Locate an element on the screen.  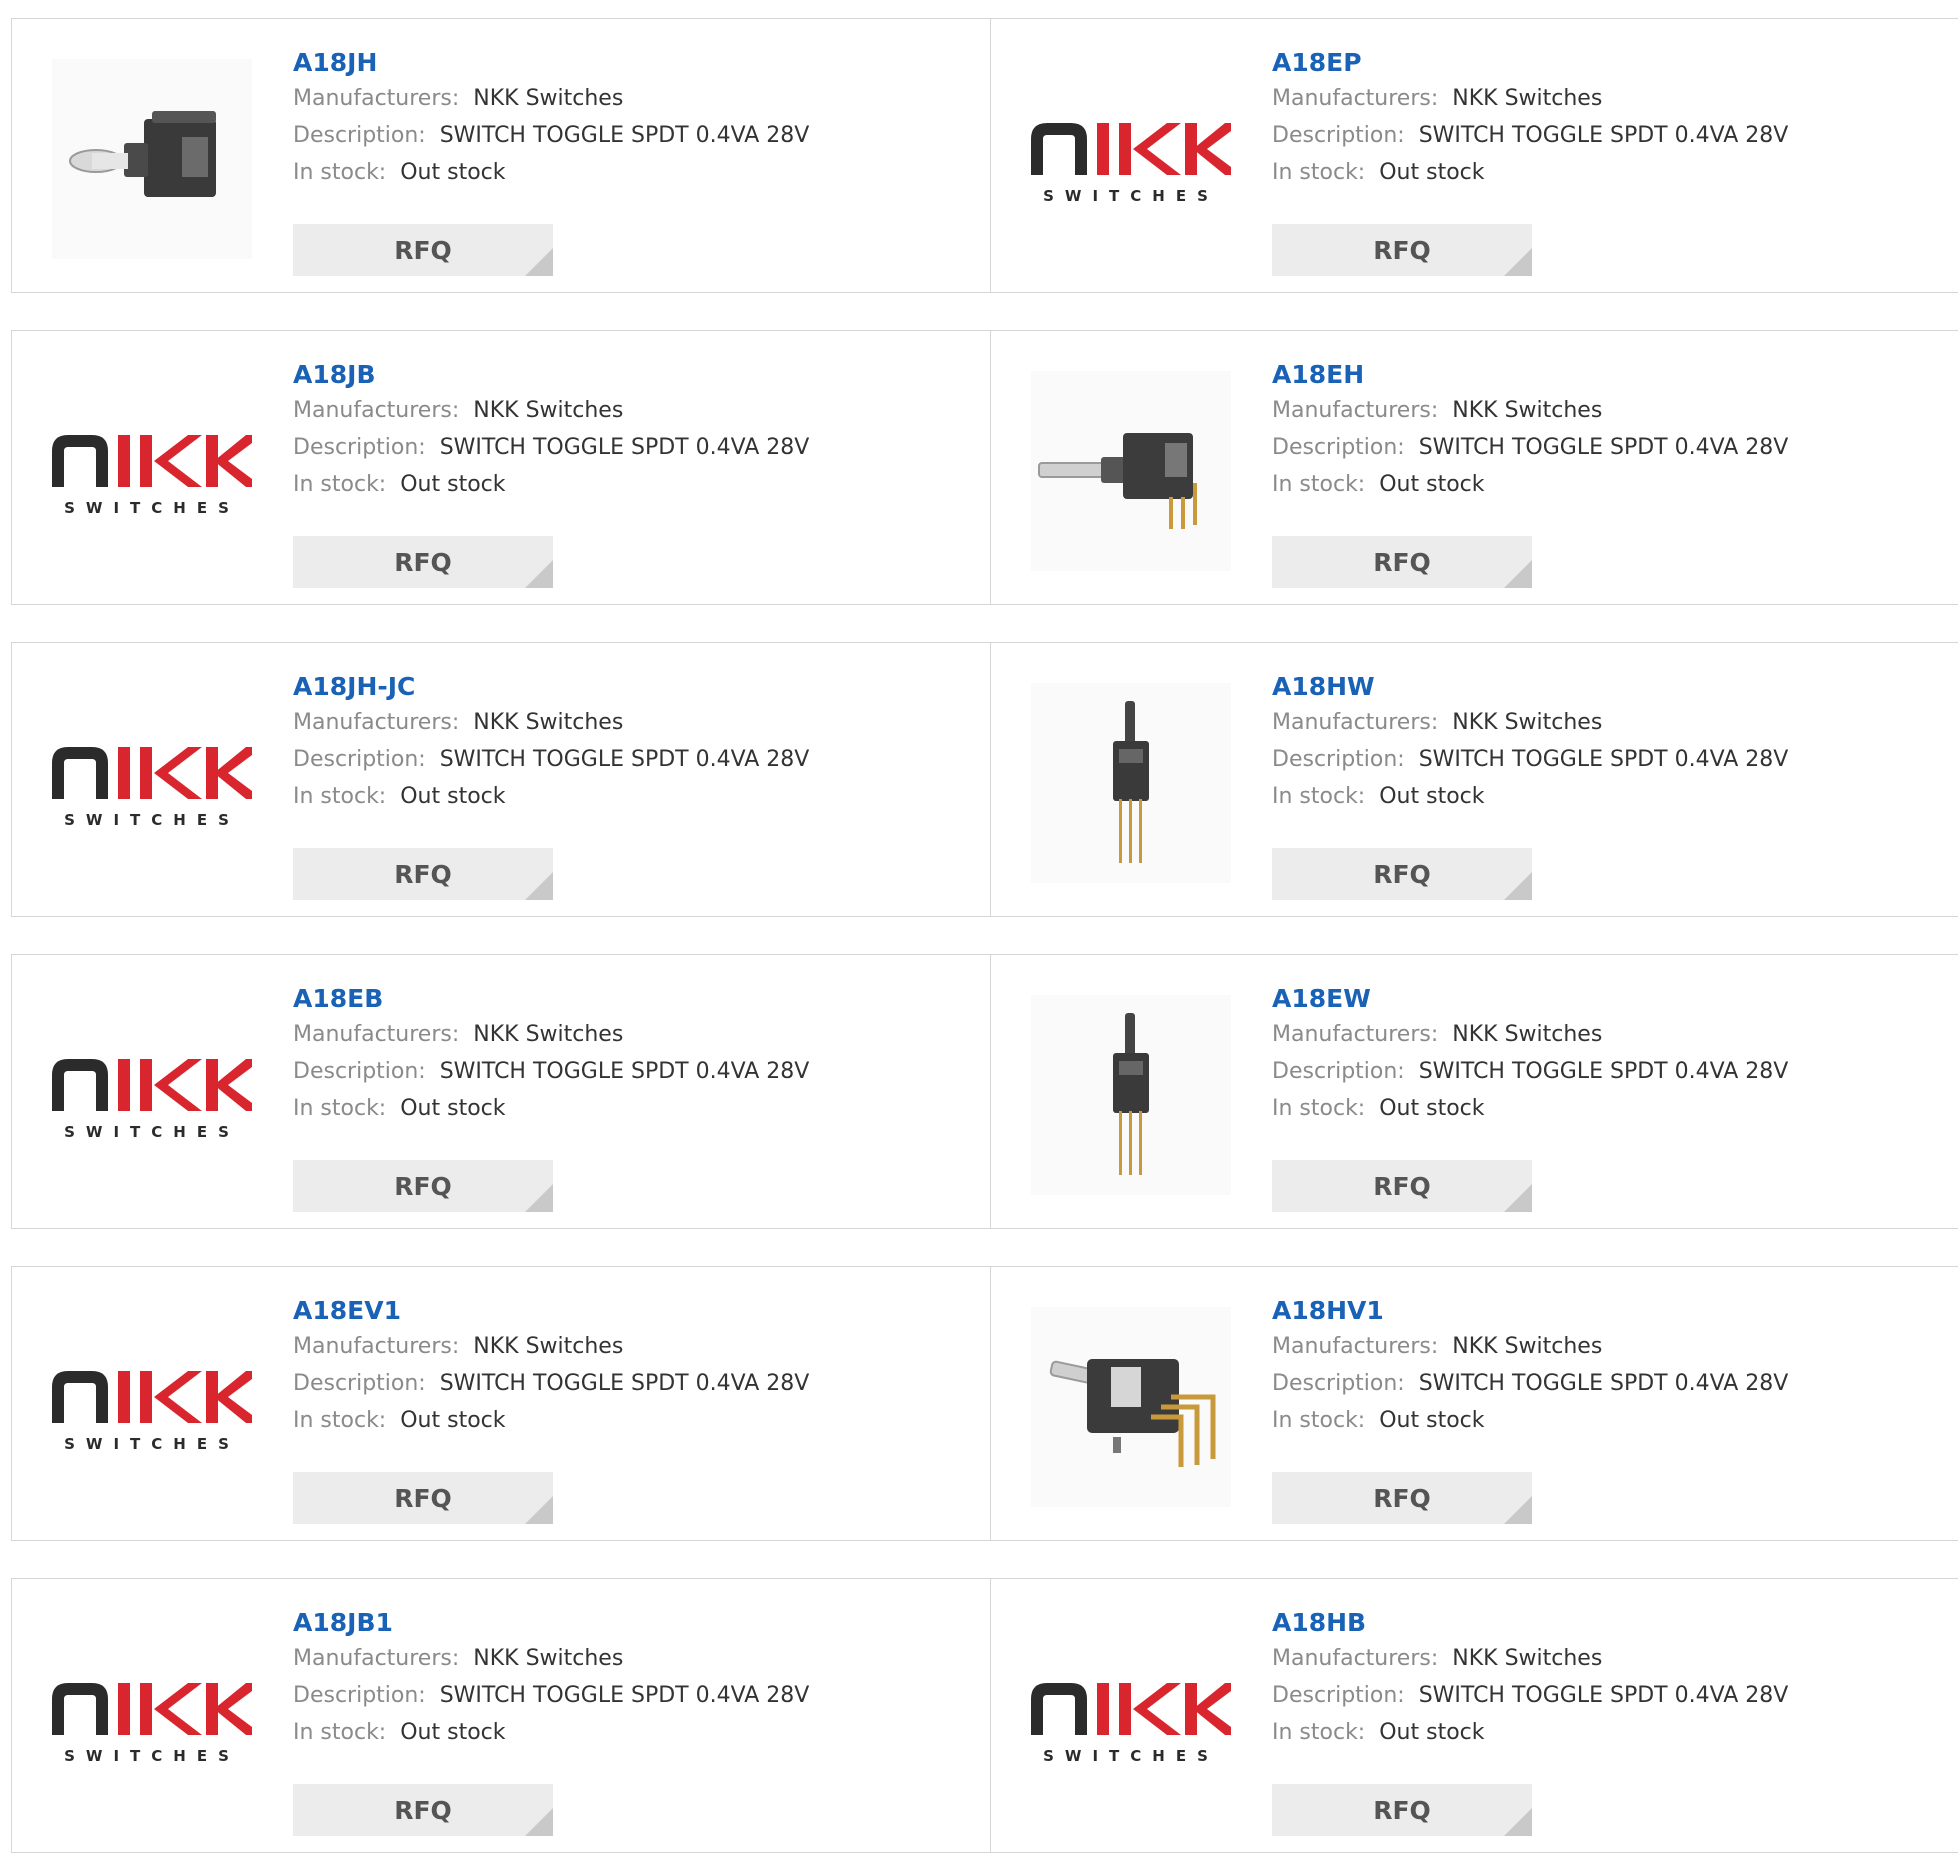
product-part-link: A18JH-JC is located at coordinates (551, 688).